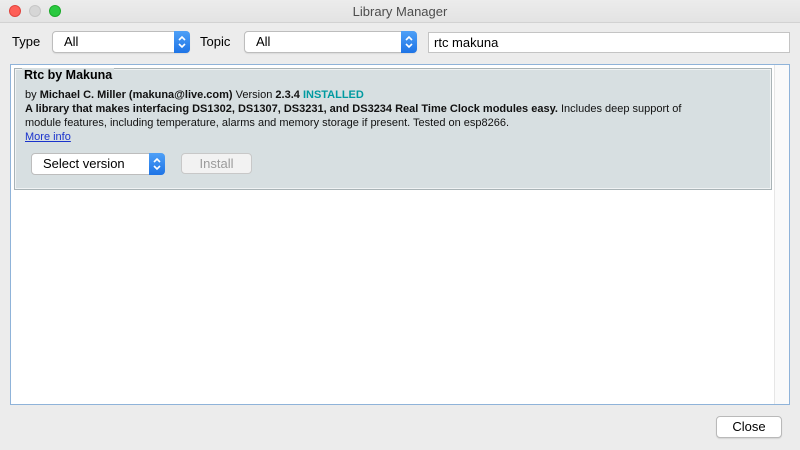  I want to click on version-select-value: Select version, so click(84, 163).